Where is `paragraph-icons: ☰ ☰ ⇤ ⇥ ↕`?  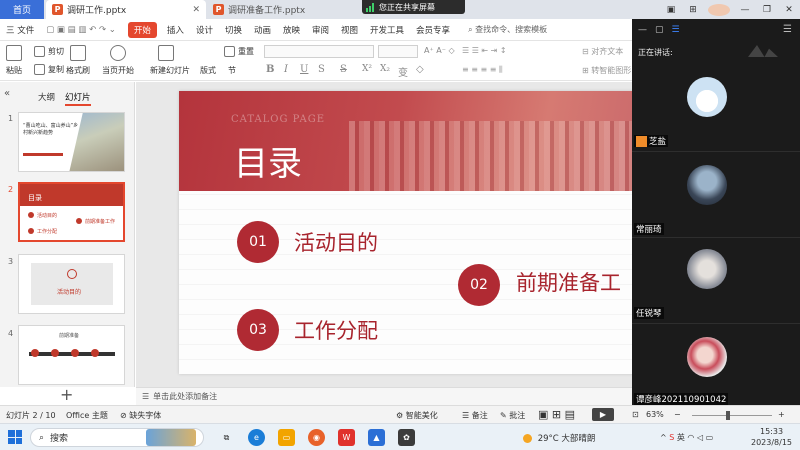
paragraph-icons: ☰ ☰ ⇤ ⇥ ↕ is located at coordinates (484, 50).